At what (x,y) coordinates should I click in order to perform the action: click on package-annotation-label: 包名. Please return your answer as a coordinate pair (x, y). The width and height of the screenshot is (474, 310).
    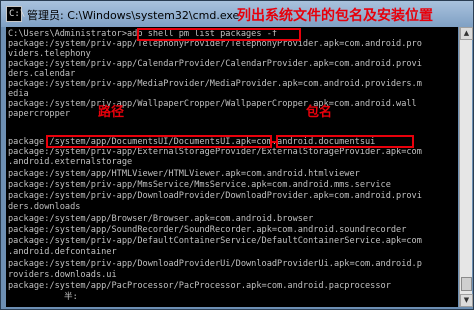
    Looking at the image, I should click on (319, 112).